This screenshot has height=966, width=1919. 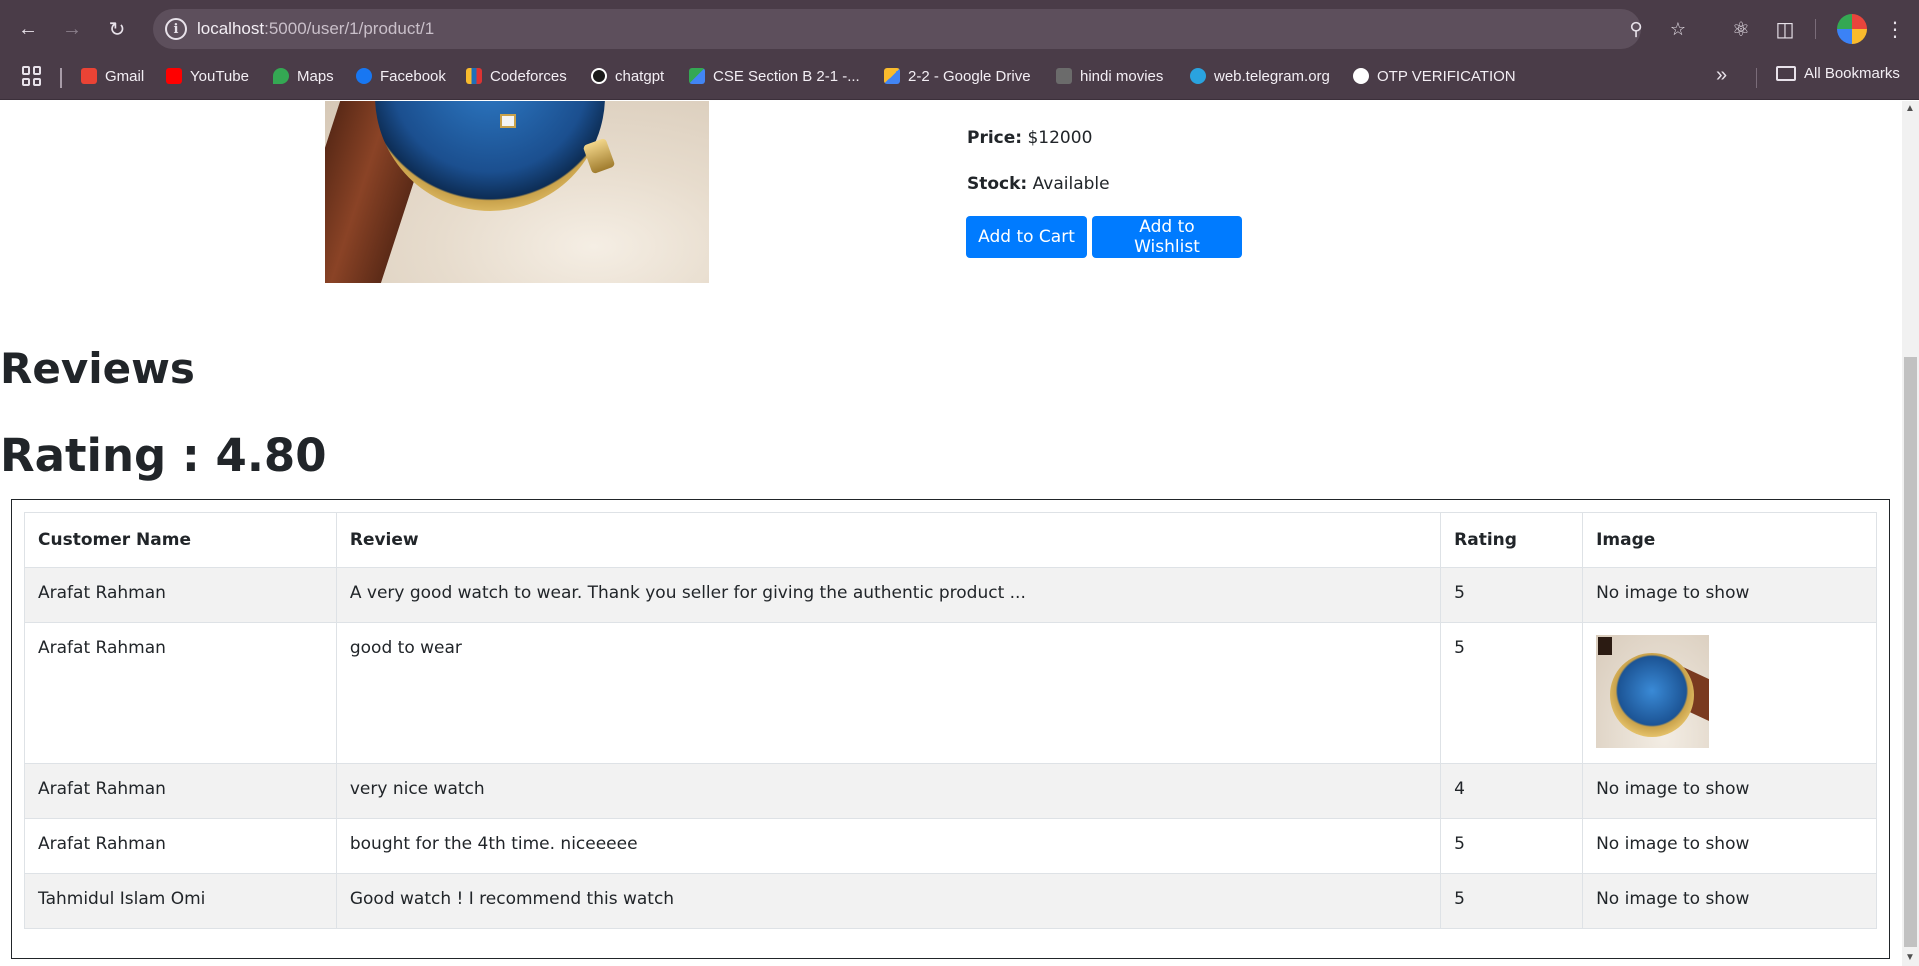 What do you see at coordinates (1512, 791) in the screenshot?
I see `rating-cell: 4` at bounding box center [1512, 791].